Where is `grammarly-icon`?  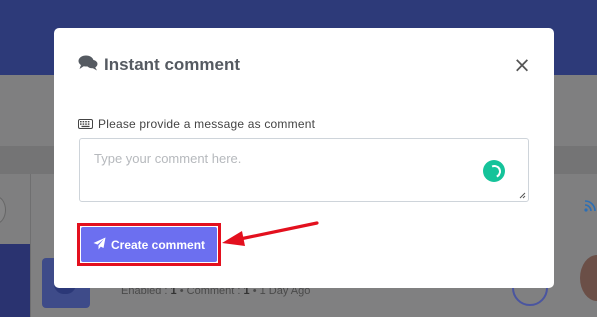 grammarly-icon is located at coordinates (494, 171).